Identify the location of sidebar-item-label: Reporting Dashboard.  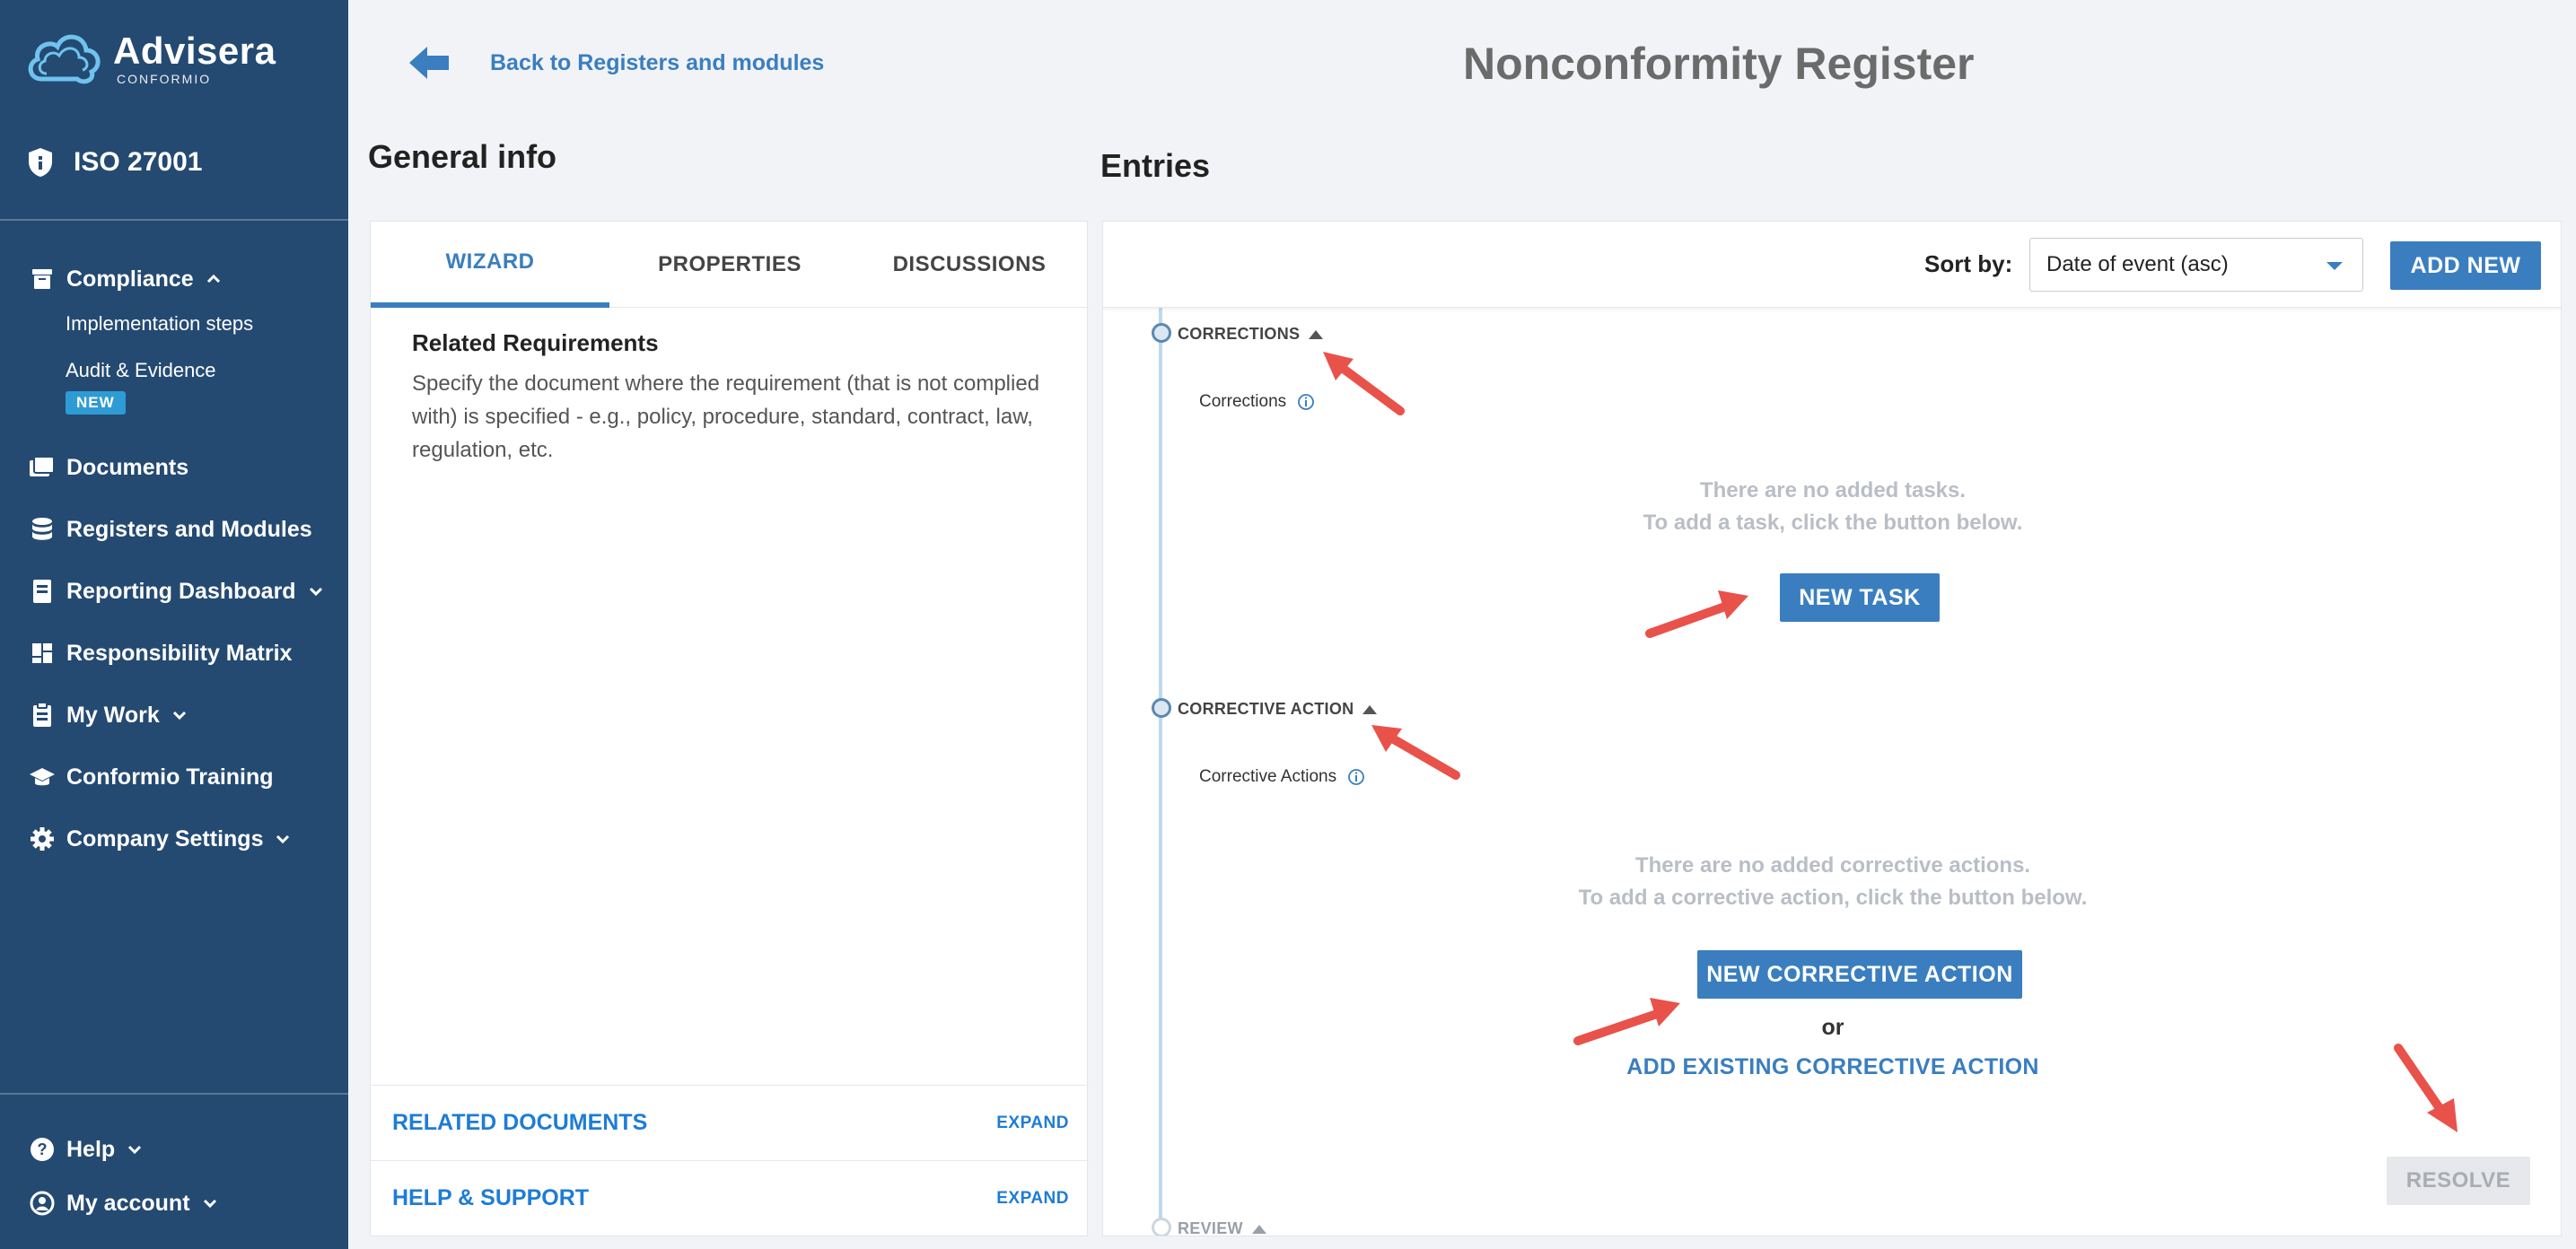
(181, 591).